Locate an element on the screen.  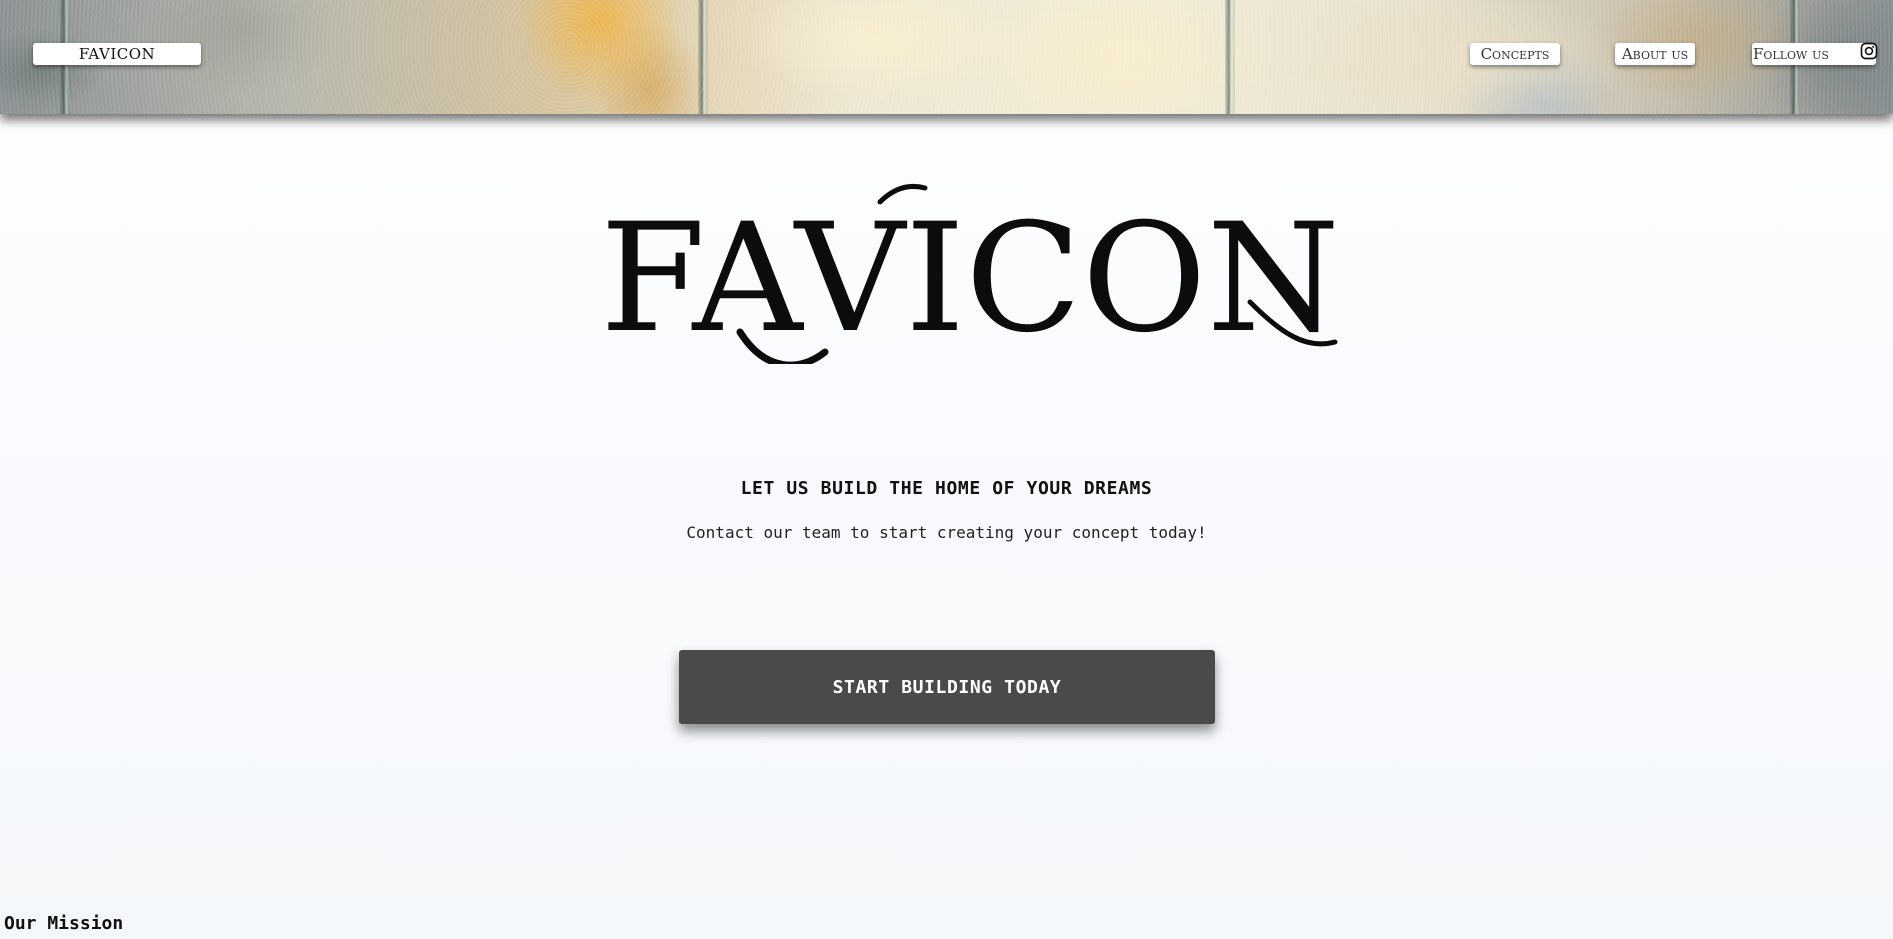
favicon-logo-wordmark: FAVICON is located at coordinates (970, 273).